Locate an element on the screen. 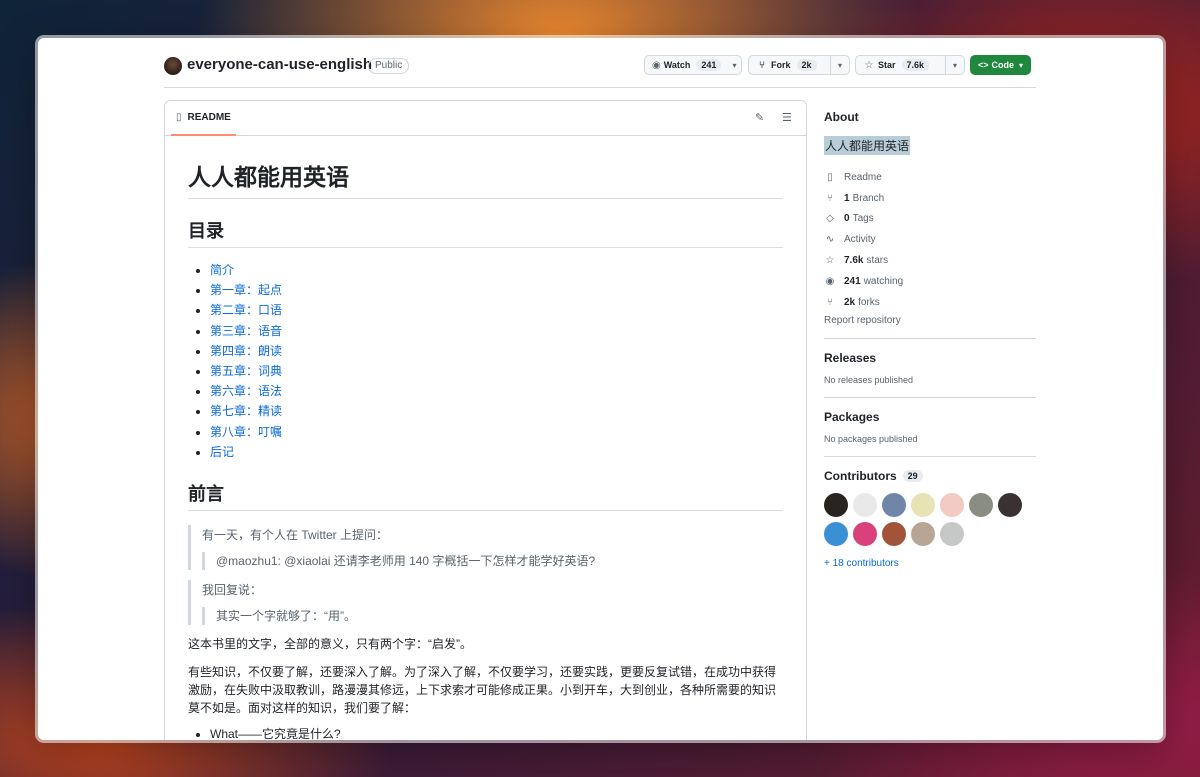  repo-name: everyone-can-use-english is located at coordinates (279, 64).